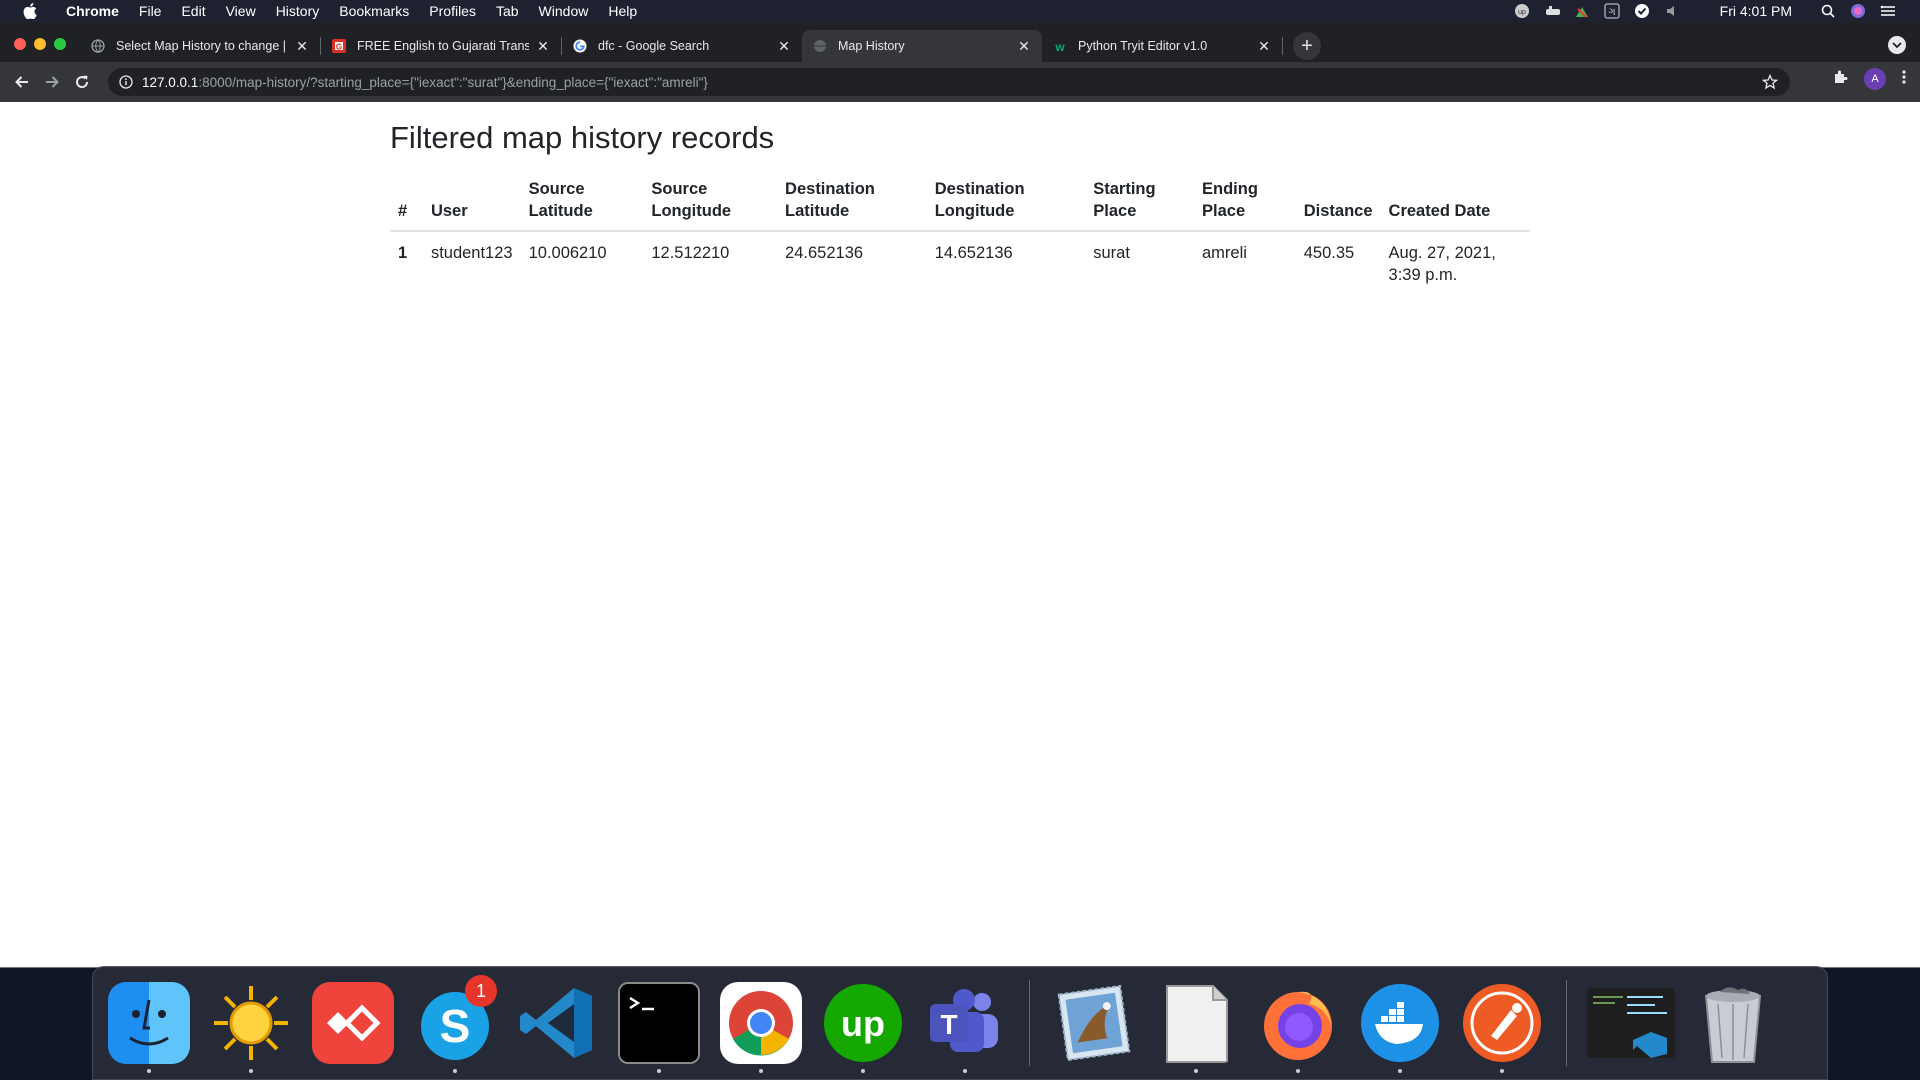 This screenshot has width=1920, height=1080. Describe the element at coordinates (1298, 1023) in the screenshot. I see `dock-firefox` at that location.